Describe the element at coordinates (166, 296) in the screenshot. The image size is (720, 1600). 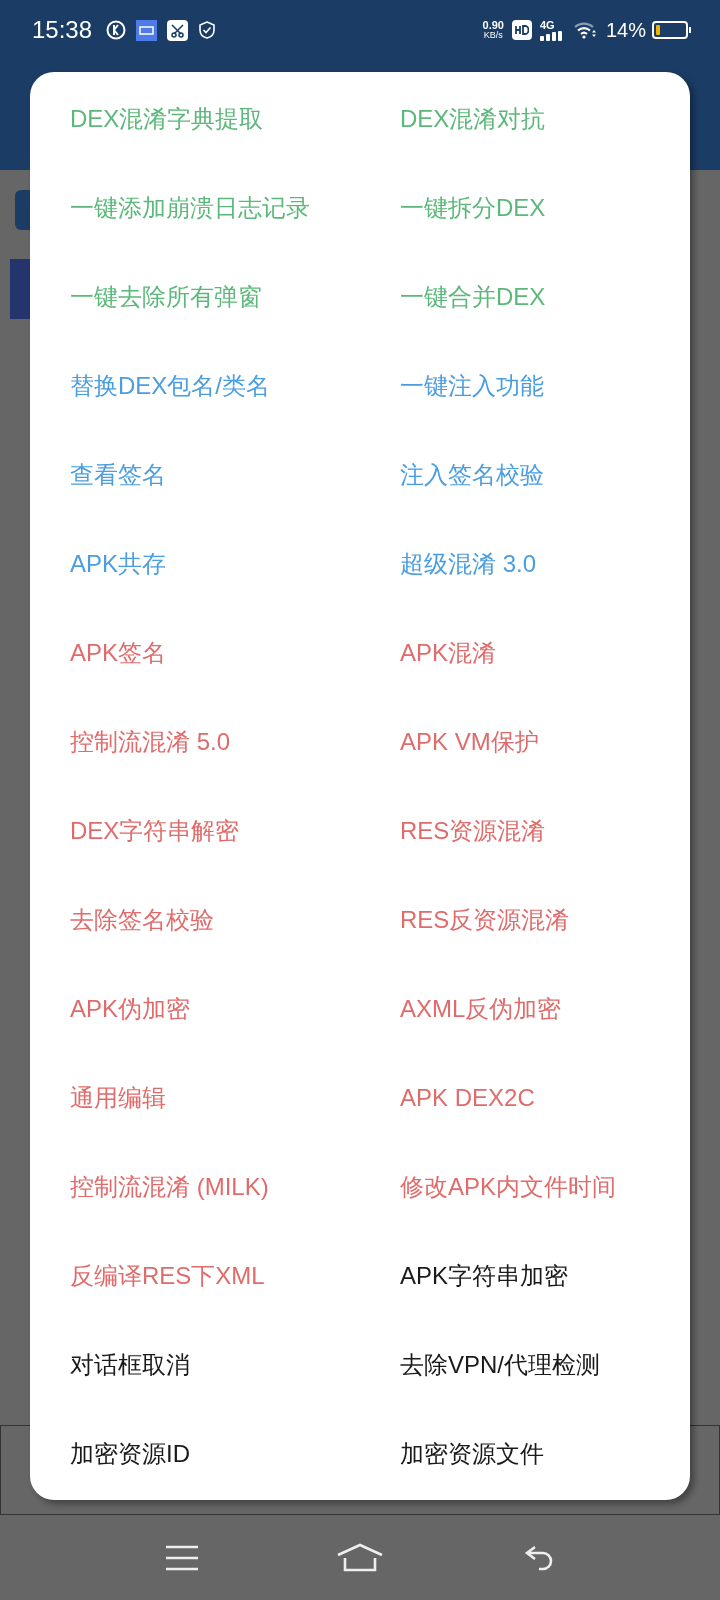
I see `menu-item: 一键去除所有弹窗` at that location.